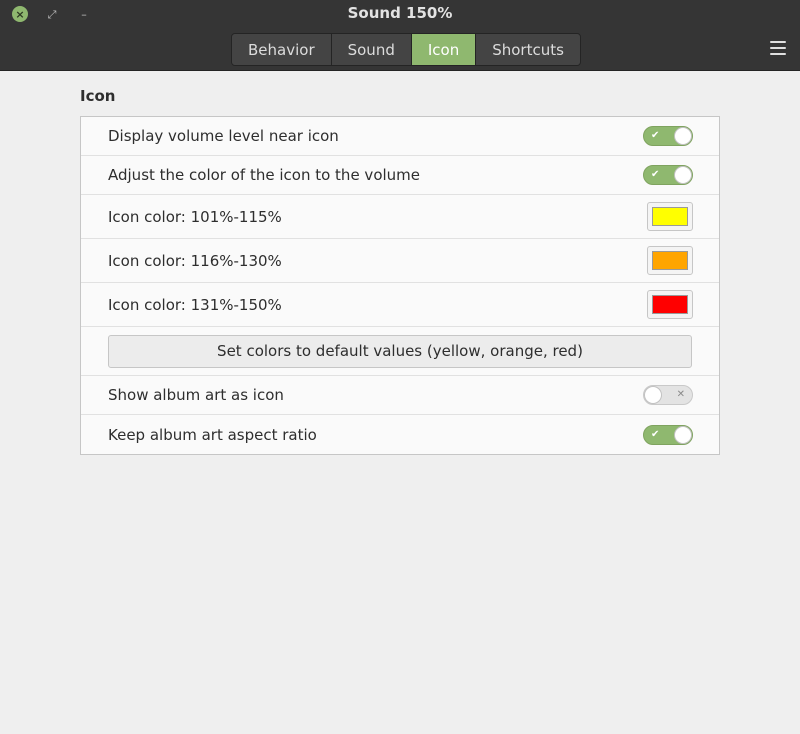 This screenshot has width=800, height=734. I want to click on setting-label: Keep album art aspect ratio, so click(212, 434).